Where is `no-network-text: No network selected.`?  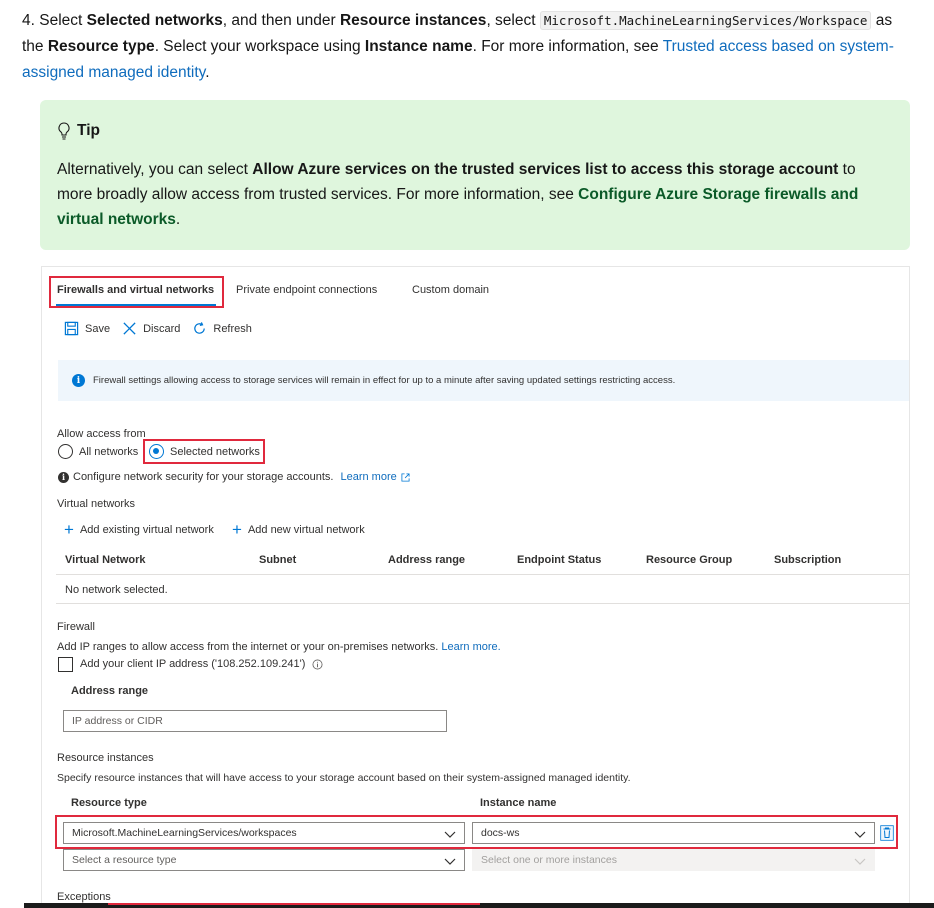
no-network-text: No network selected. is located at coordinates (116, 590).